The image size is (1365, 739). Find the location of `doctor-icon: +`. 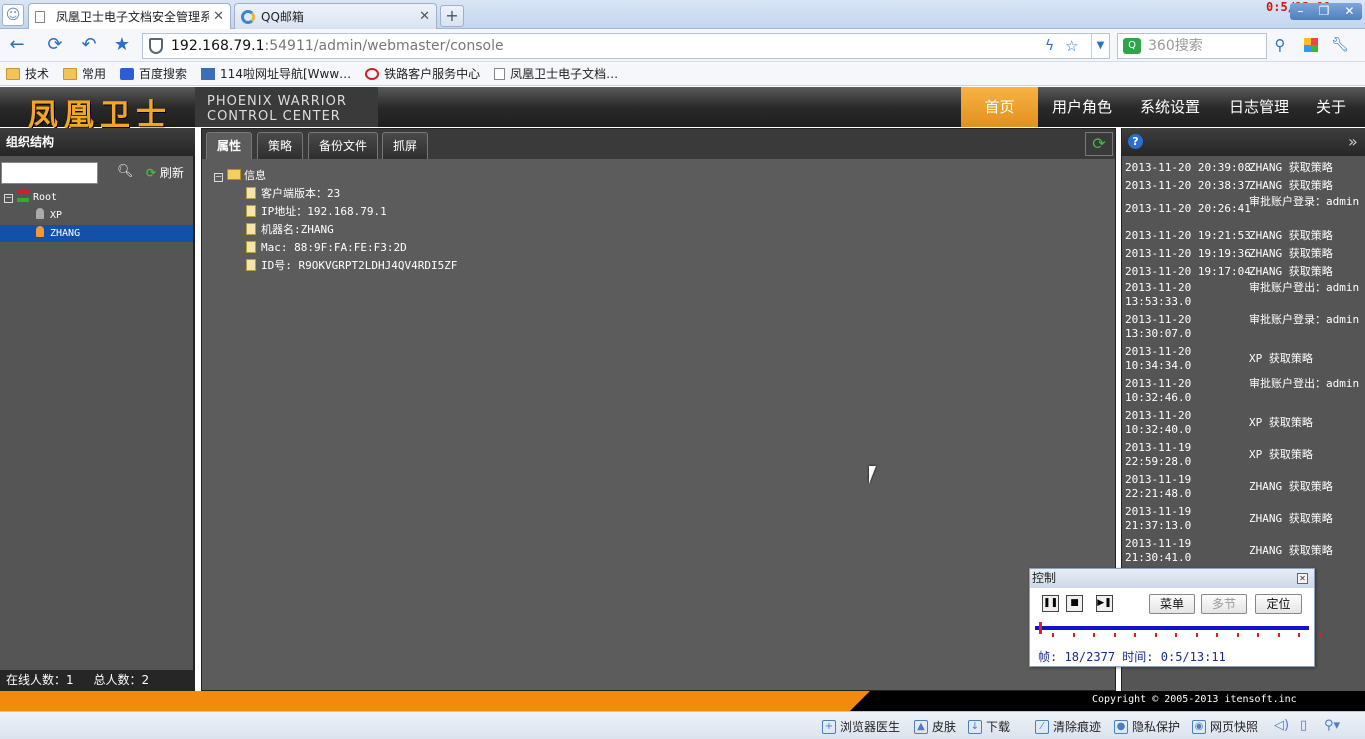

doctor-icon: + is located at coordinates (829, 726).